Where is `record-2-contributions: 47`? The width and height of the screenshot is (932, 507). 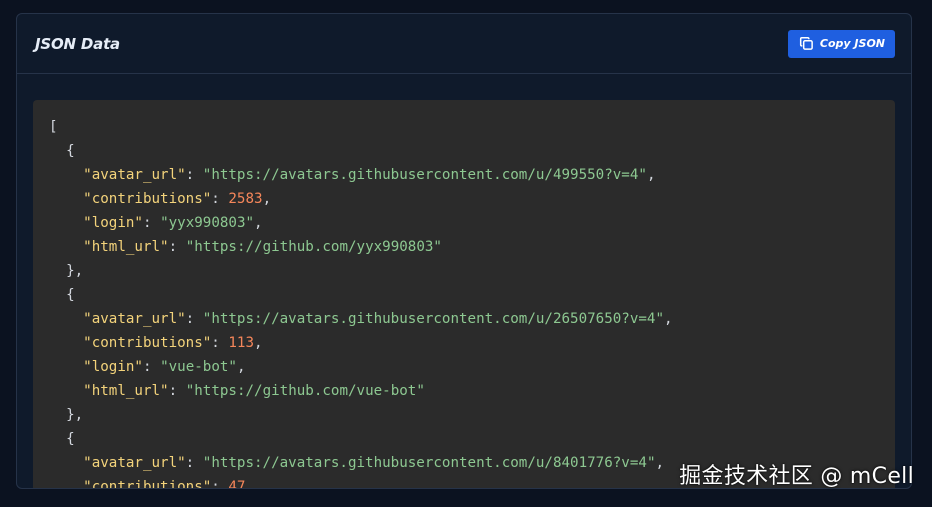 record-2-contributions: 47 is located at coordinates (237, 484).